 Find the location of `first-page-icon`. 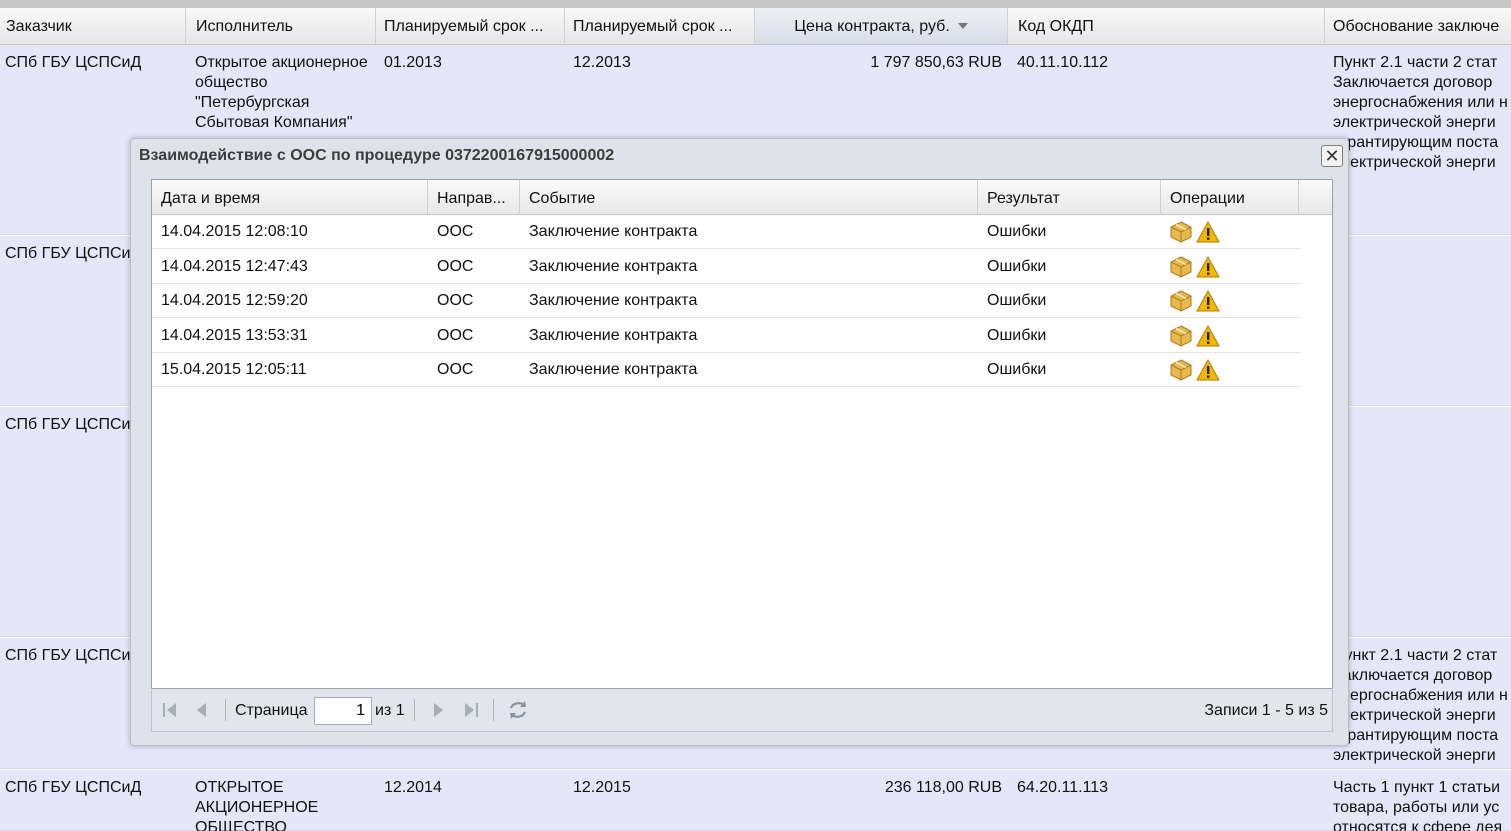

first-page-icon is located at coordinates (170, 710).